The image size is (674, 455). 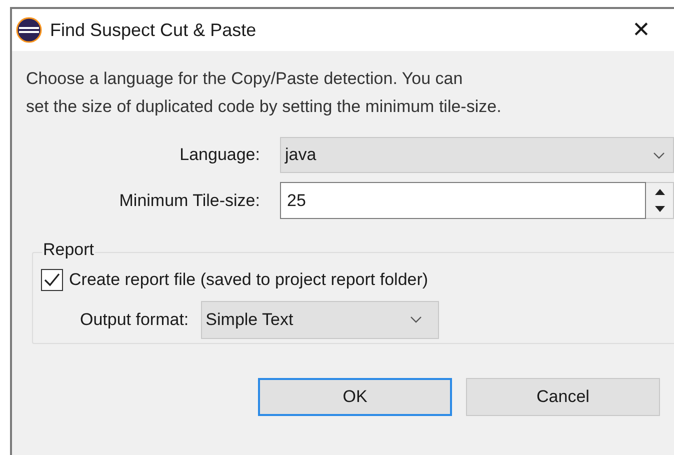 I want to click on dialog-button: OK, so click(x=355, y=397).